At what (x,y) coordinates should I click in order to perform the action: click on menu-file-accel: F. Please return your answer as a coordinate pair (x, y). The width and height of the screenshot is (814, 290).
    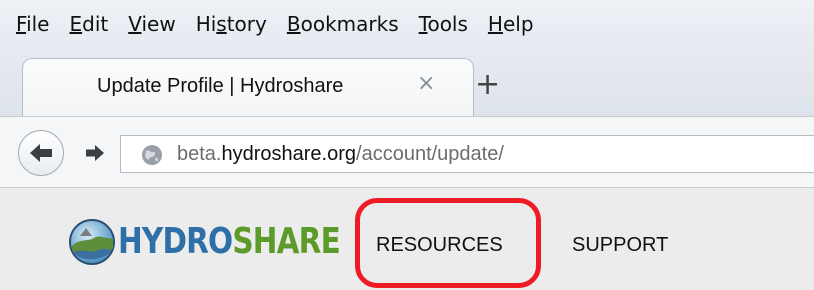
    Looking at the image, I should click on (21, 24).